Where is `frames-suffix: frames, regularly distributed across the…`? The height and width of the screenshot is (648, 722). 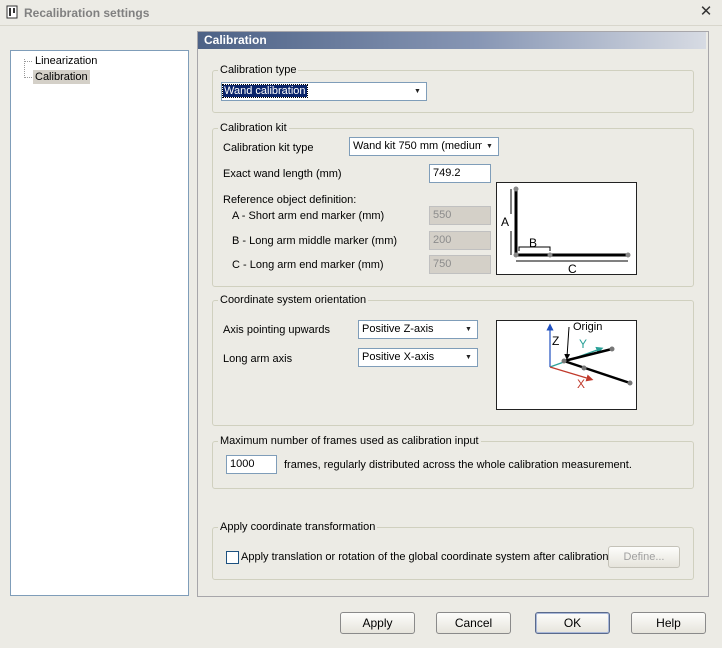
frames-suffix: frames, regularly distributed across the… is located at coordinates (458, 465).